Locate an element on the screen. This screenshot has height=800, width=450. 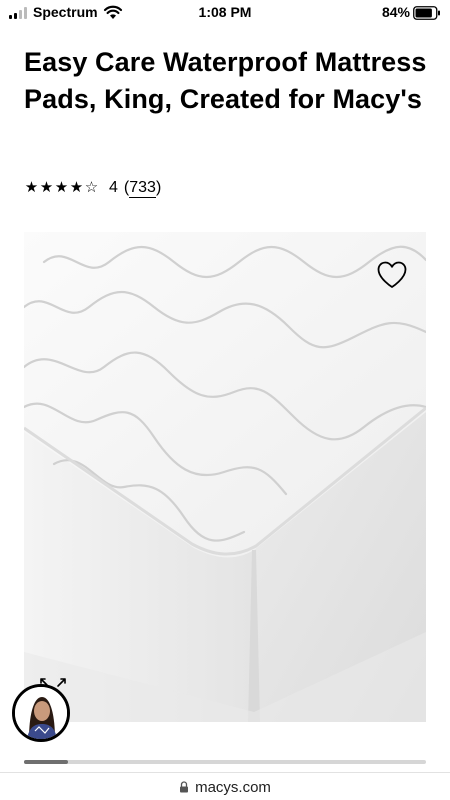
wishlist-heart-icon is located at coordinates (392, 275).